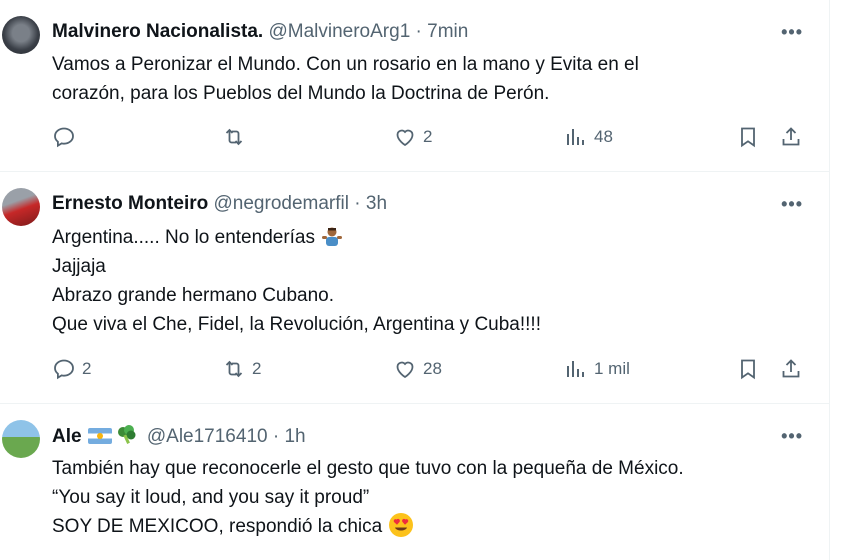 The width and height of the screenshot is (862, 560). I want to click on avatar-ale, so click(21, 439).